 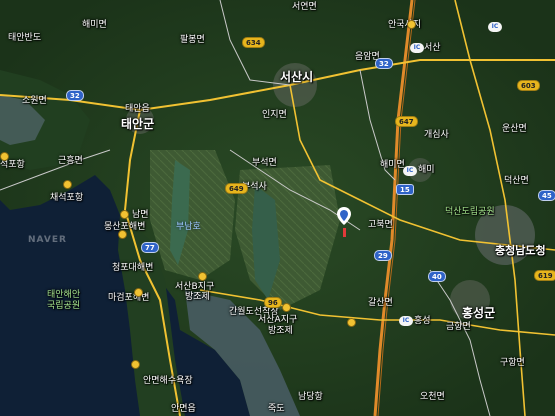 I want to click on map-label: 개심사, so click(x=436, y=135).